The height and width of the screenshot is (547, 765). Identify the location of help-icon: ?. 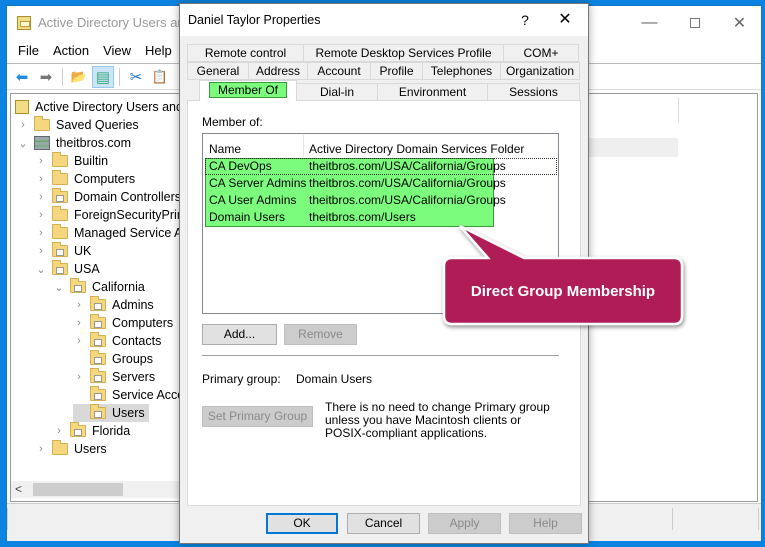
(525, 20).